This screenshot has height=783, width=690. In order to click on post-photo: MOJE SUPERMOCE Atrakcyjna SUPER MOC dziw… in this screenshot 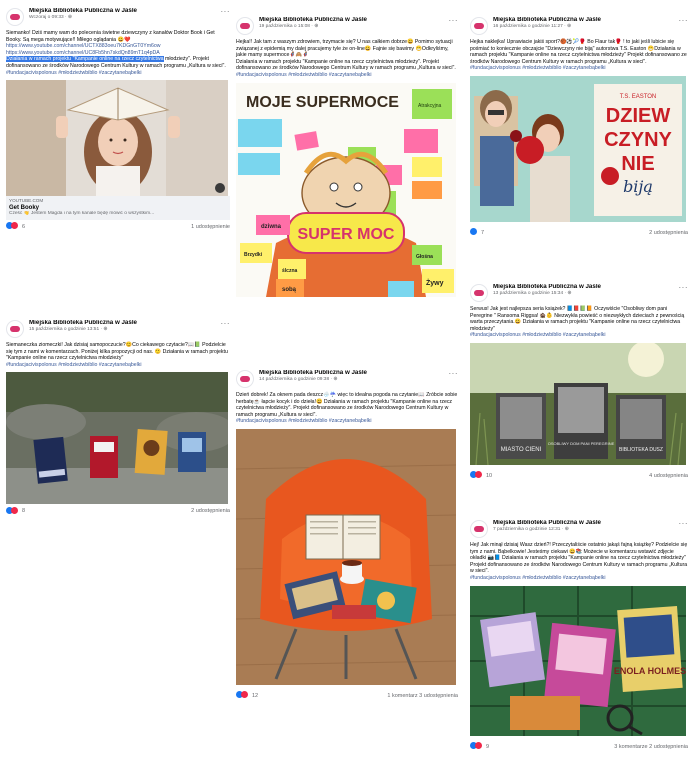, I will do `click(346, 189)`.